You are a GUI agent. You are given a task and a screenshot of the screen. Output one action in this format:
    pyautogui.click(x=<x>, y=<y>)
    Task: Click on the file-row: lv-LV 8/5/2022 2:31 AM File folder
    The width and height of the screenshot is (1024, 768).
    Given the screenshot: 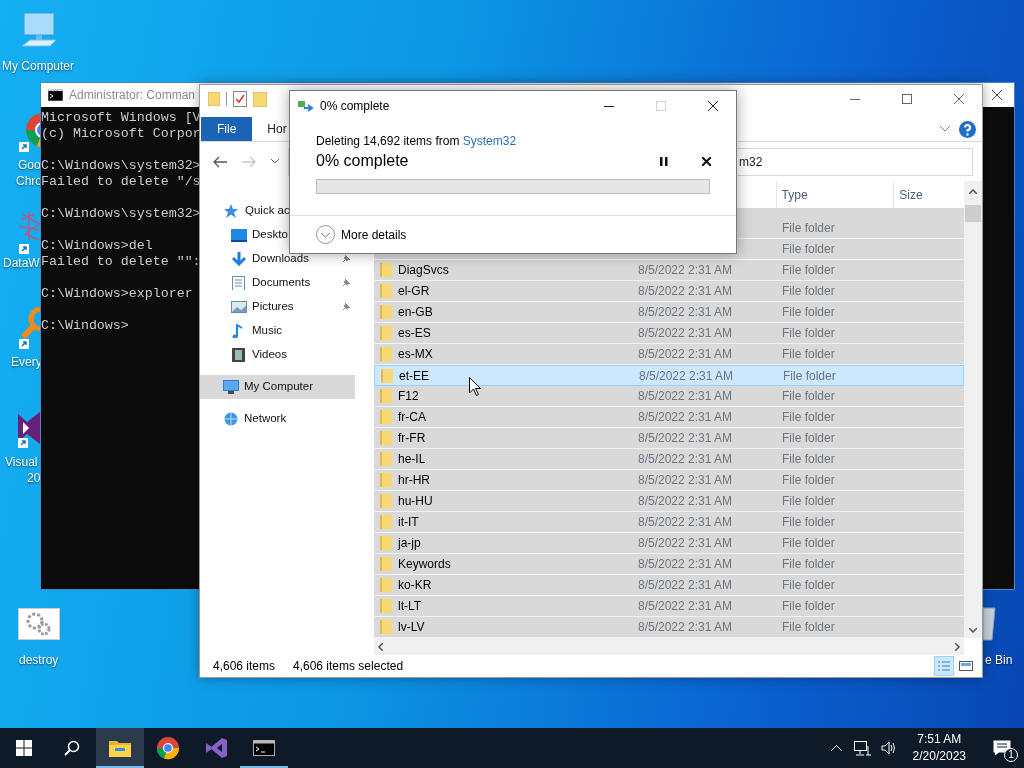 What is the action you would take?
    pyautogui.click(x=669, y=627)
    